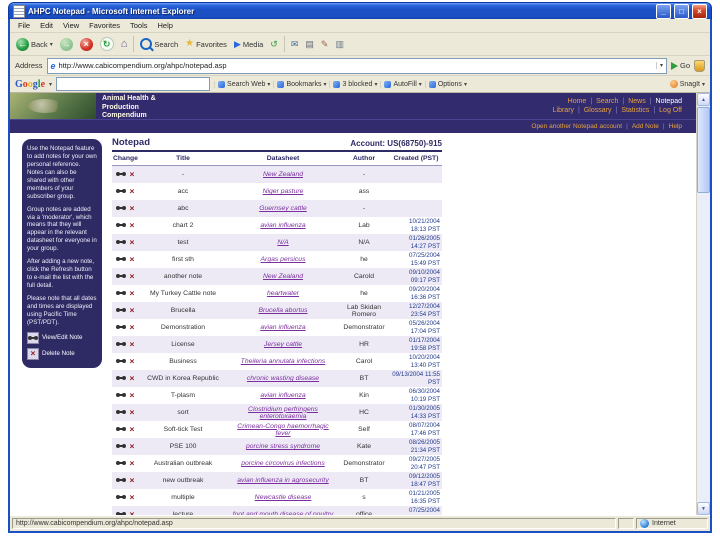  What do you see at coordinates (607, 101) in the screenshot?
I see `nav-search: Search` at bounding box center [607, 101].